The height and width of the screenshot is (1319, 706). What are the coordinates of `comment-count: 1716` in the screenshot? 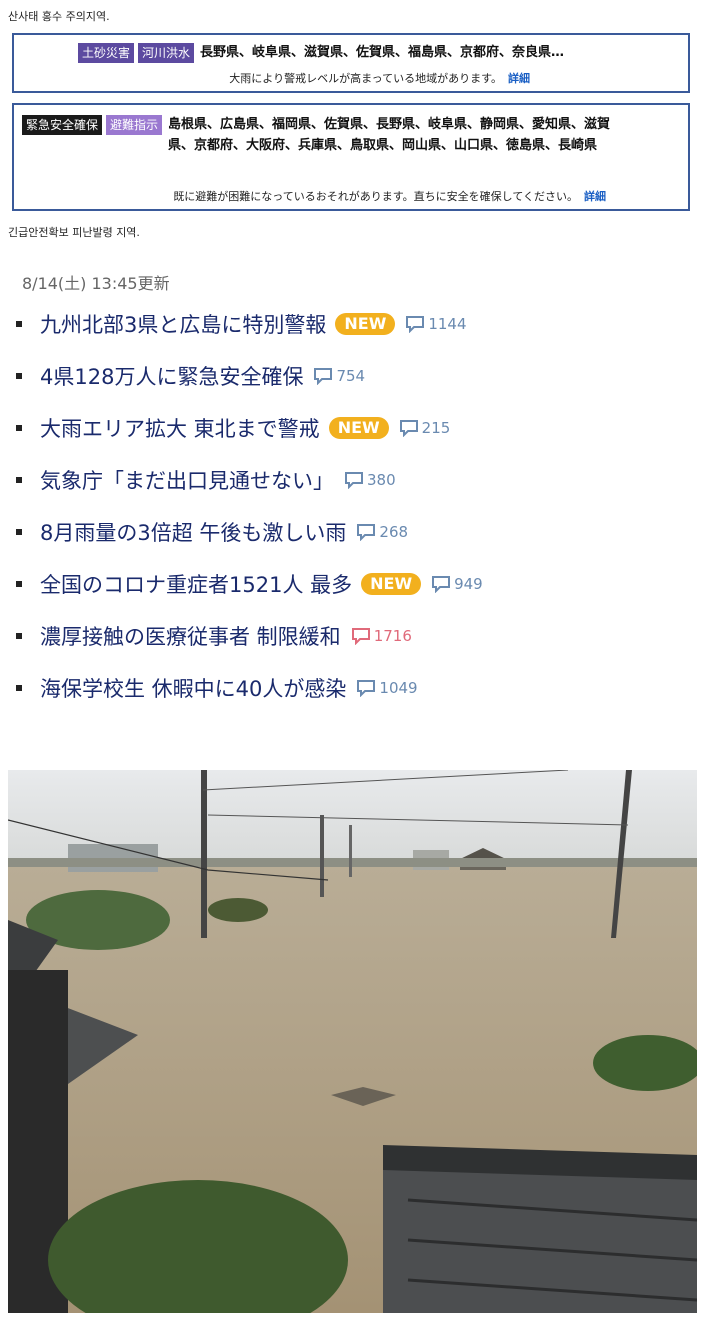 It's located at (392, 636).